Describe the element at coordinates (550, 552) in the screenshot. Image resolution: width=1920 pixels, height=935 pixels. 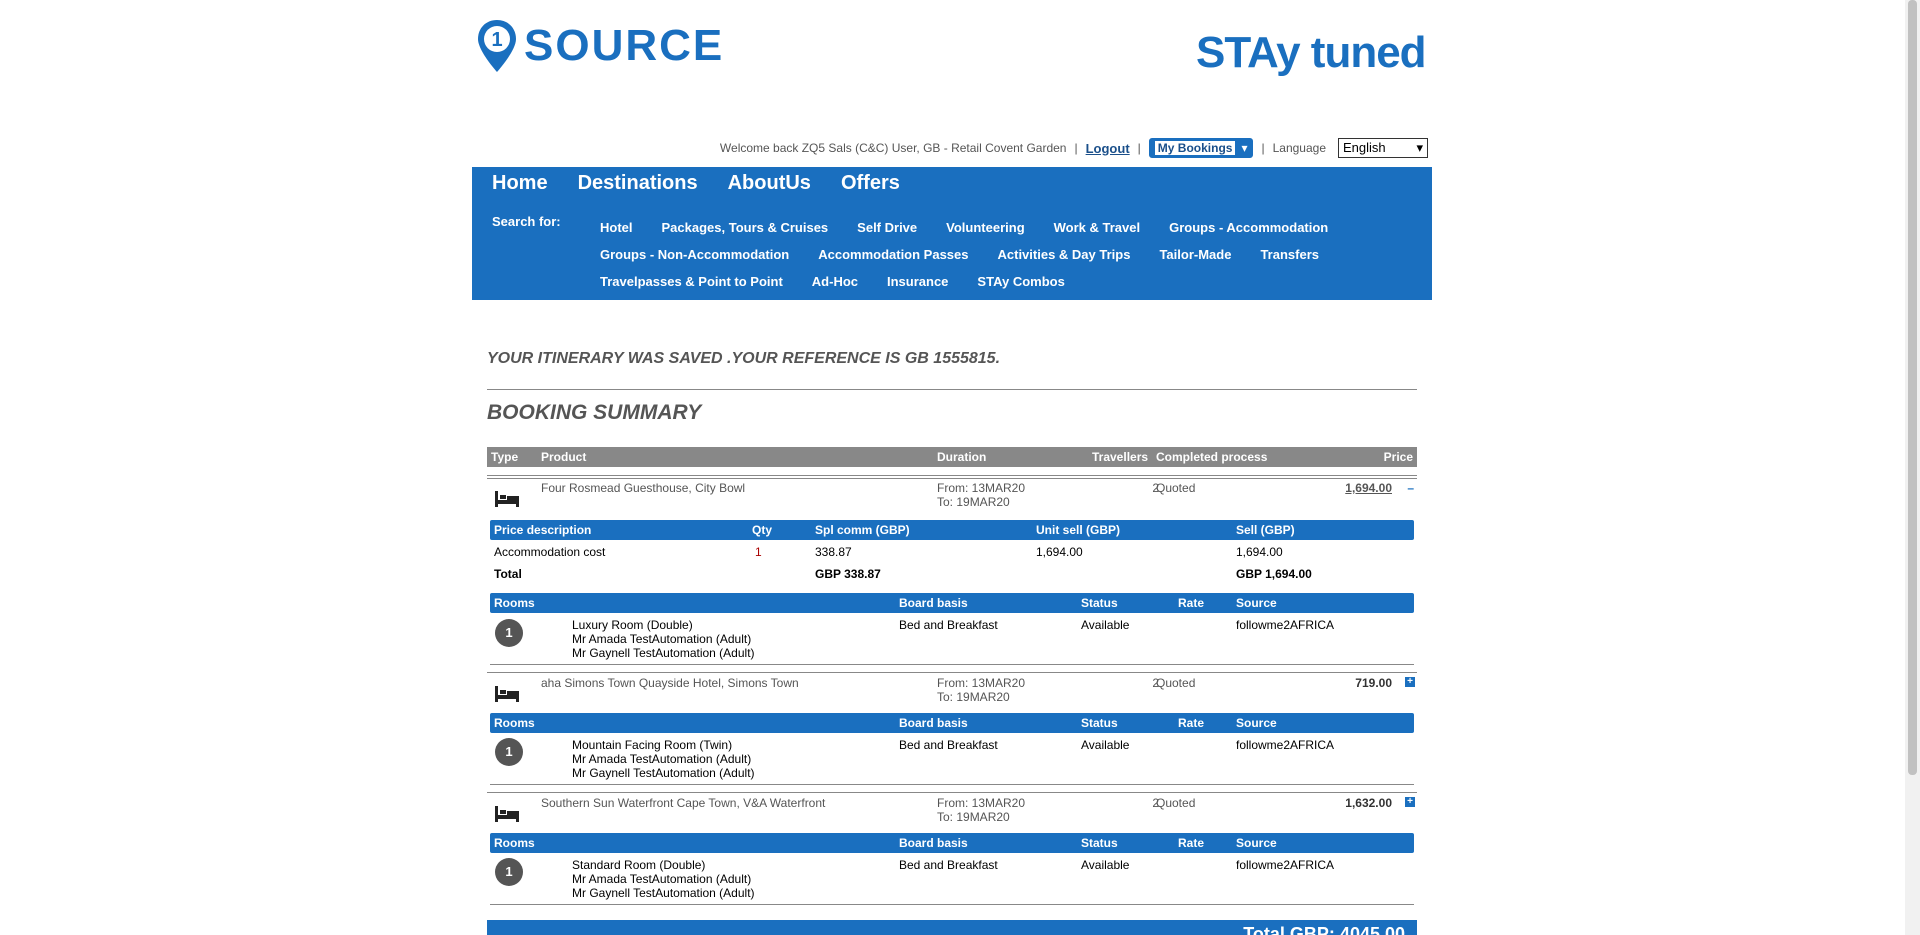
I see `price-desc: Accommodation cost` at that location.